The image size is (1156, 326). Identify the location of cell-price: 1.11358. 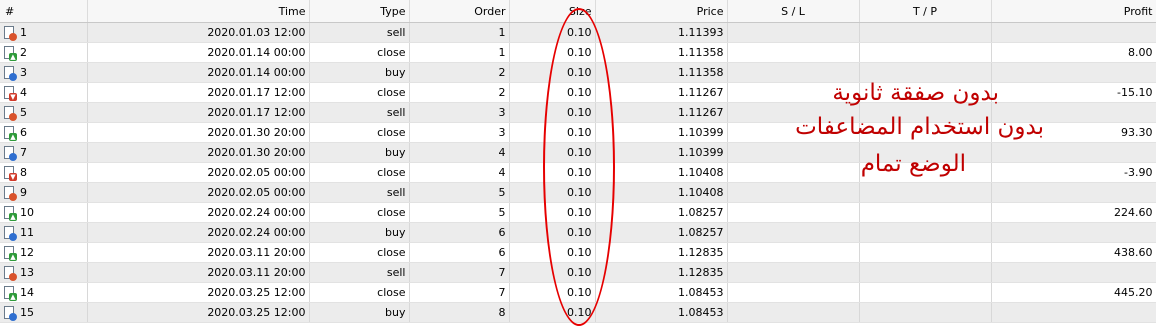
(661, 72).